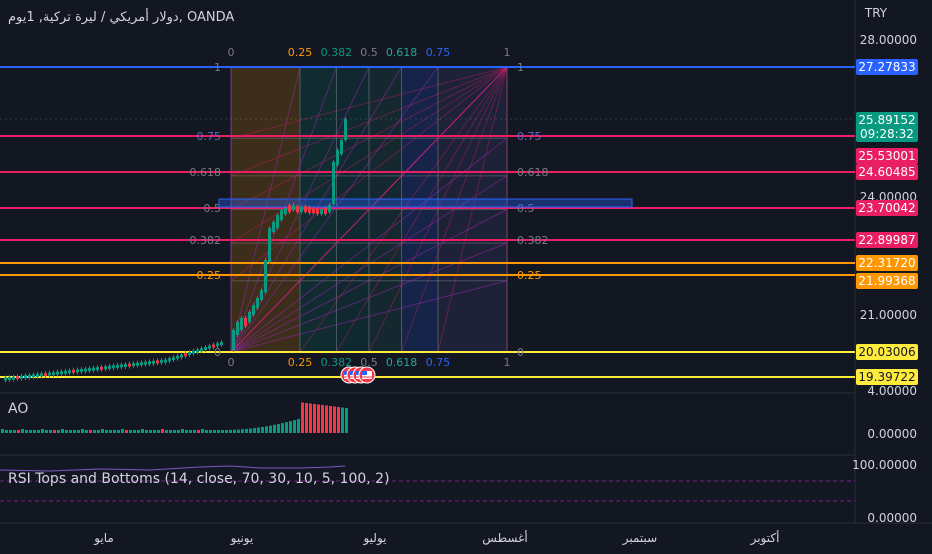  What do you see at coordinates (300, 362) in the screenshot?
I see `fib-bottom-label: 0.25` at bounding box center [300, 362].